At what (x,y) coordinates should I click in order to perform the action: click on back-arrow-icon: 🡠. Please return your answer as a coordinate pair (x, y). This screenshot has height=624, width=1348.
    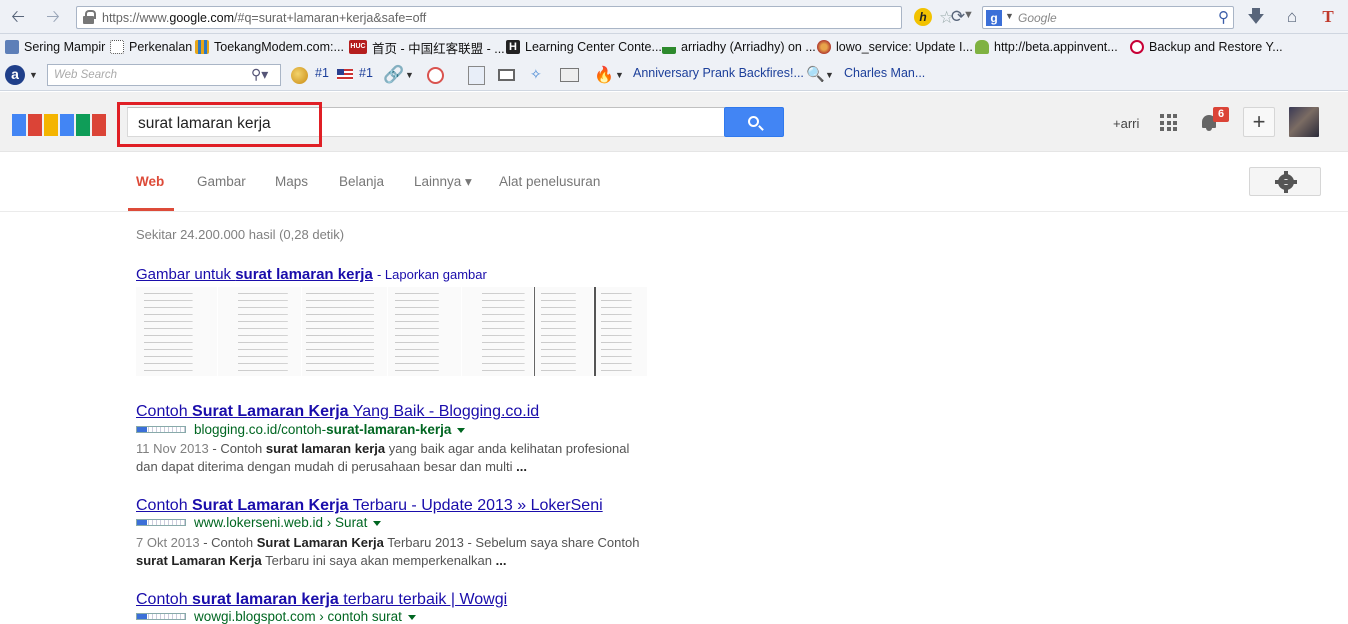
    Looking at the image, I should click on (18, 17).